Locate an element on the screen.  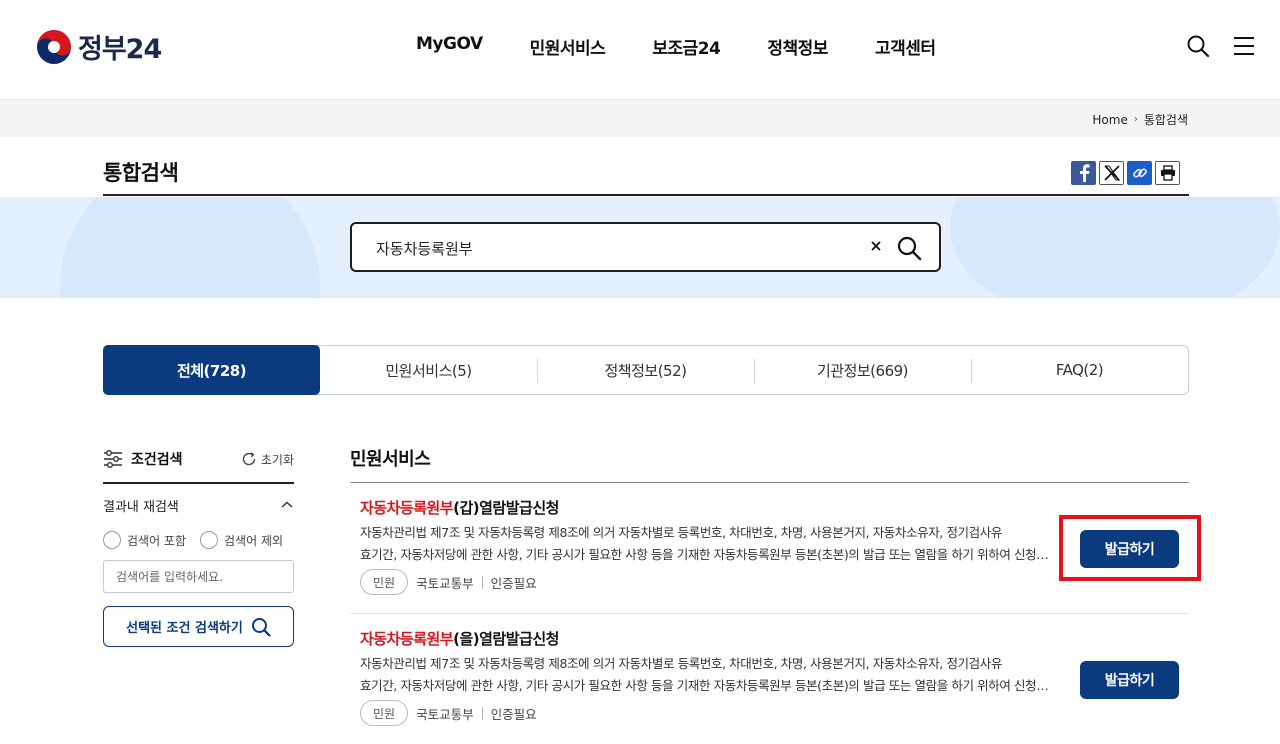
refine-options: 검색어 포함 검색어 제외 is located at coordinates (198, 540).